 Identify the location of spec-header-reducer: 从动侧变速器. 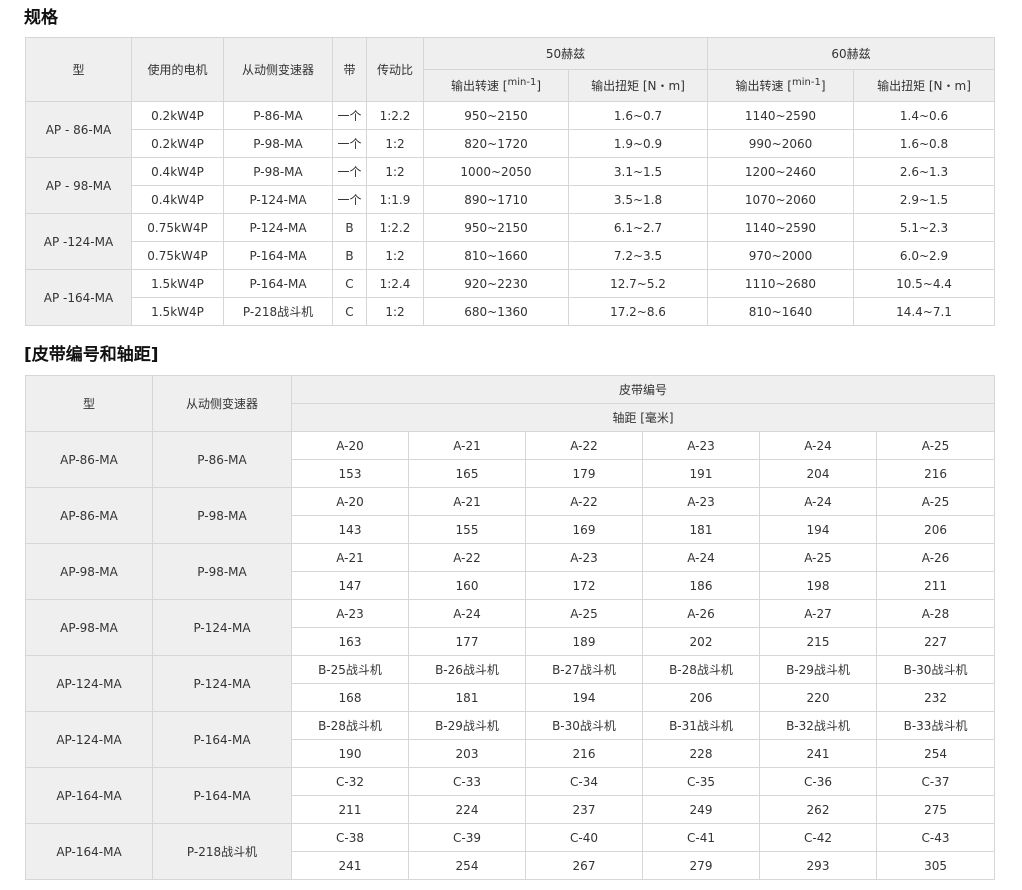
(278, 69).